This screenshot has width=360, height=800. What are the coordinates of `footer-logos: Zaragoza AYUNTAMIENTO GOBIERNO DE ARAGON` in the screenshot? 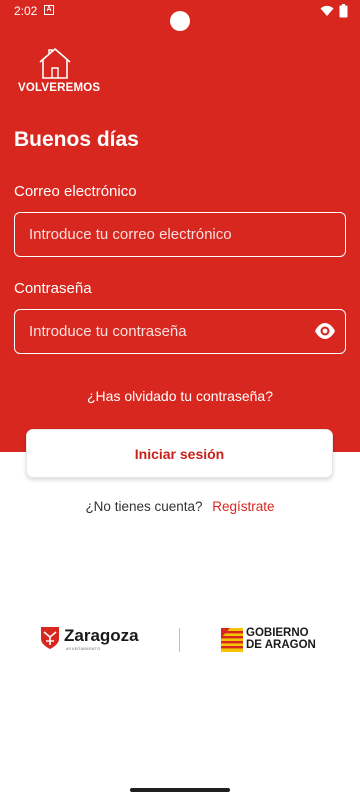 It's located at (180, 640).